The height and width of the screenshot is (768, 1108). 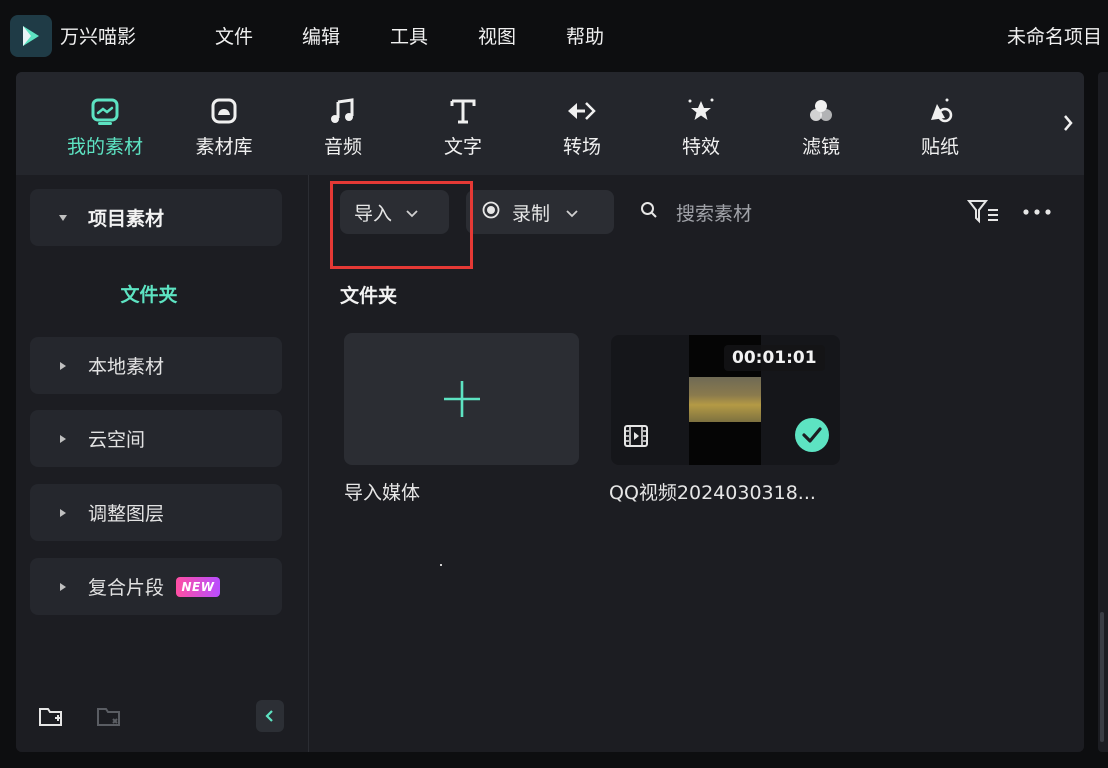 I want to click on selected-check-icon, so click(x=812, y=435).